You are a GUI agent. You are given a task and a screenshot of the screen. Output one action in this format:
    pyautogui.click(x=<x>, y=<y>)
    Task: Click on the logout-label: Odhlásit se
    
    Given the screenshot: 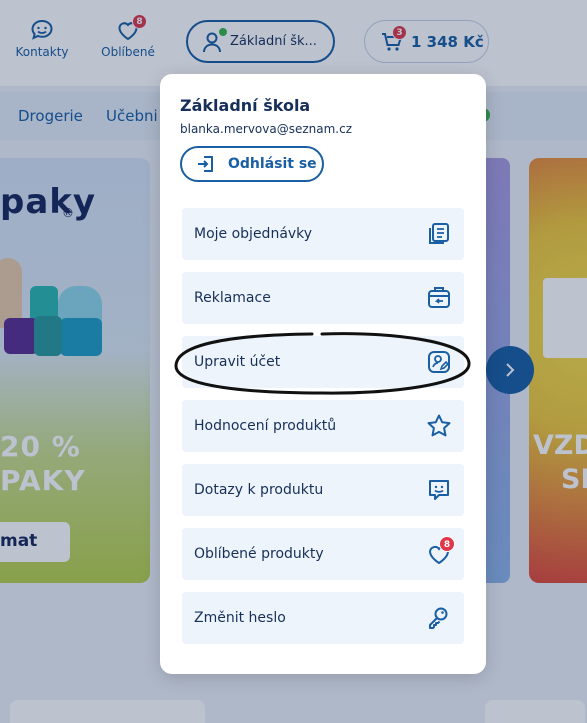 What is the action you would take?
    pyautogui.click(x=272, y=164)
    